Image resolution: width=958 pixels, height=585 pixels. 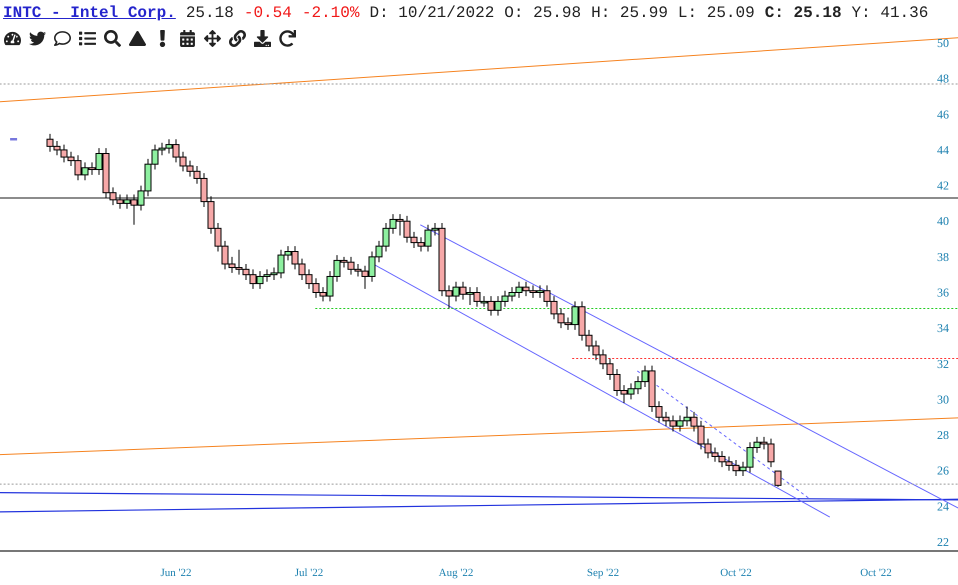 I want to click on price-value: 25.18, so click(x=210, y=13).